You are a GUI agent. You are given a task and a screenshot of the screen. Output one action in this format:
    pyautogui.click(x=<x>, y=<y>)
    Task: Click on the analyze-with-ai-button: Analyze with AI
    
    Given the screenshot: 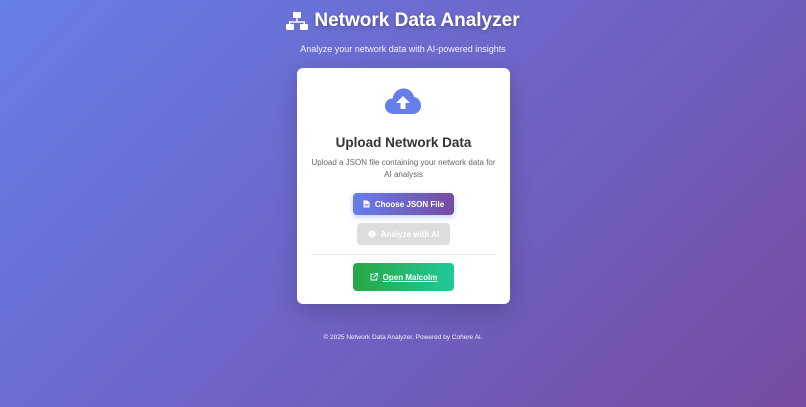 What is the action you would take?
    pyautogui.click(x=403, y=234)
    